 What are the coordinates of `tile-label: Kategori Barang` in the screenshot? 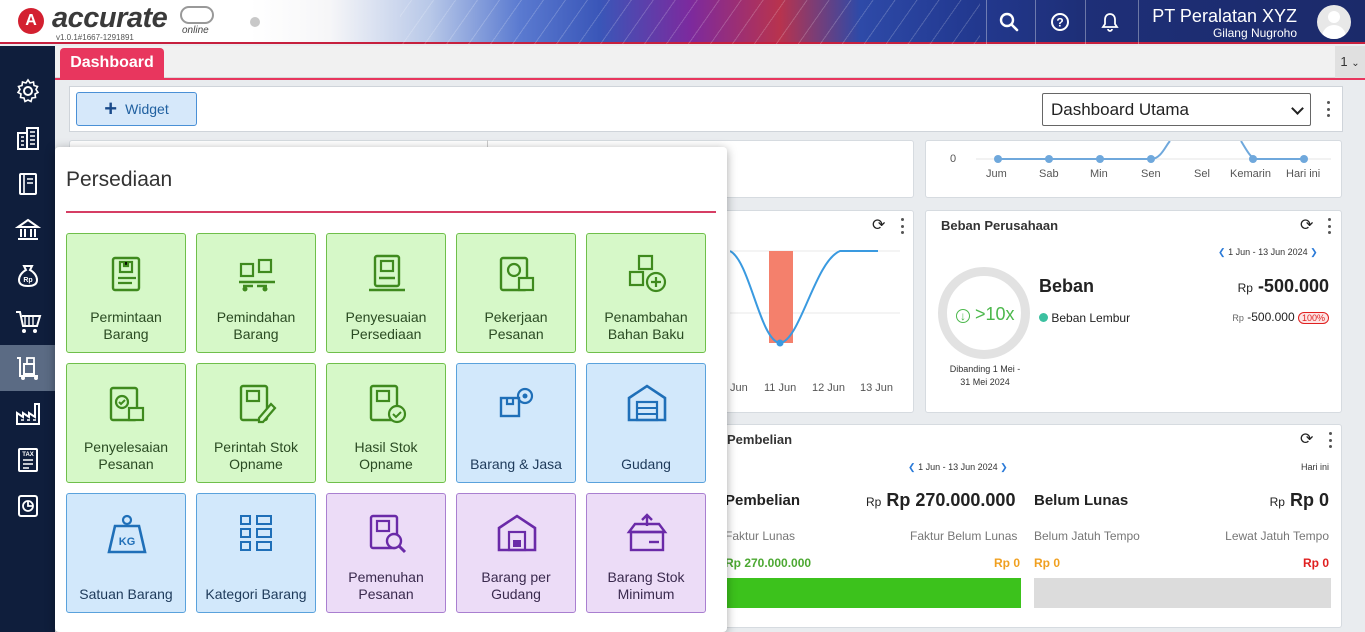 It's located at (256, 594).